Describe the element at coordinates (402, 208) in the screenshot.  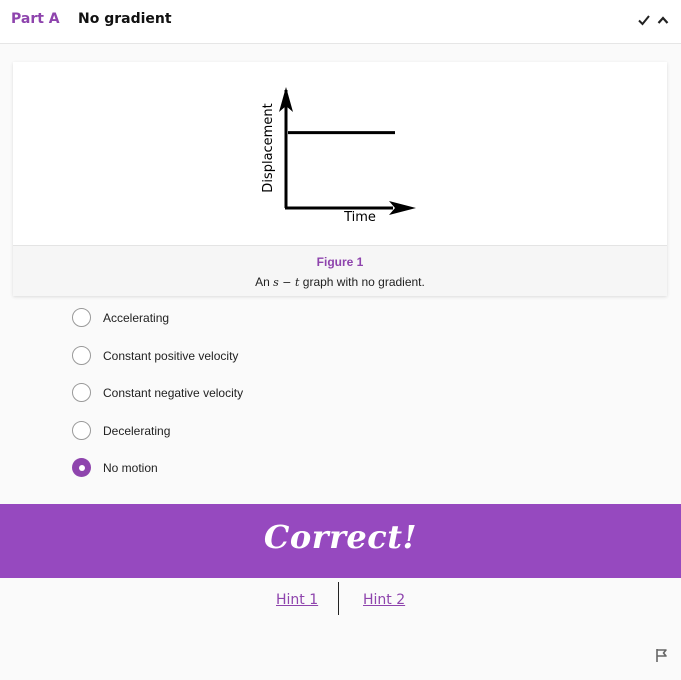
I see `x-axis-arrow` at that location.